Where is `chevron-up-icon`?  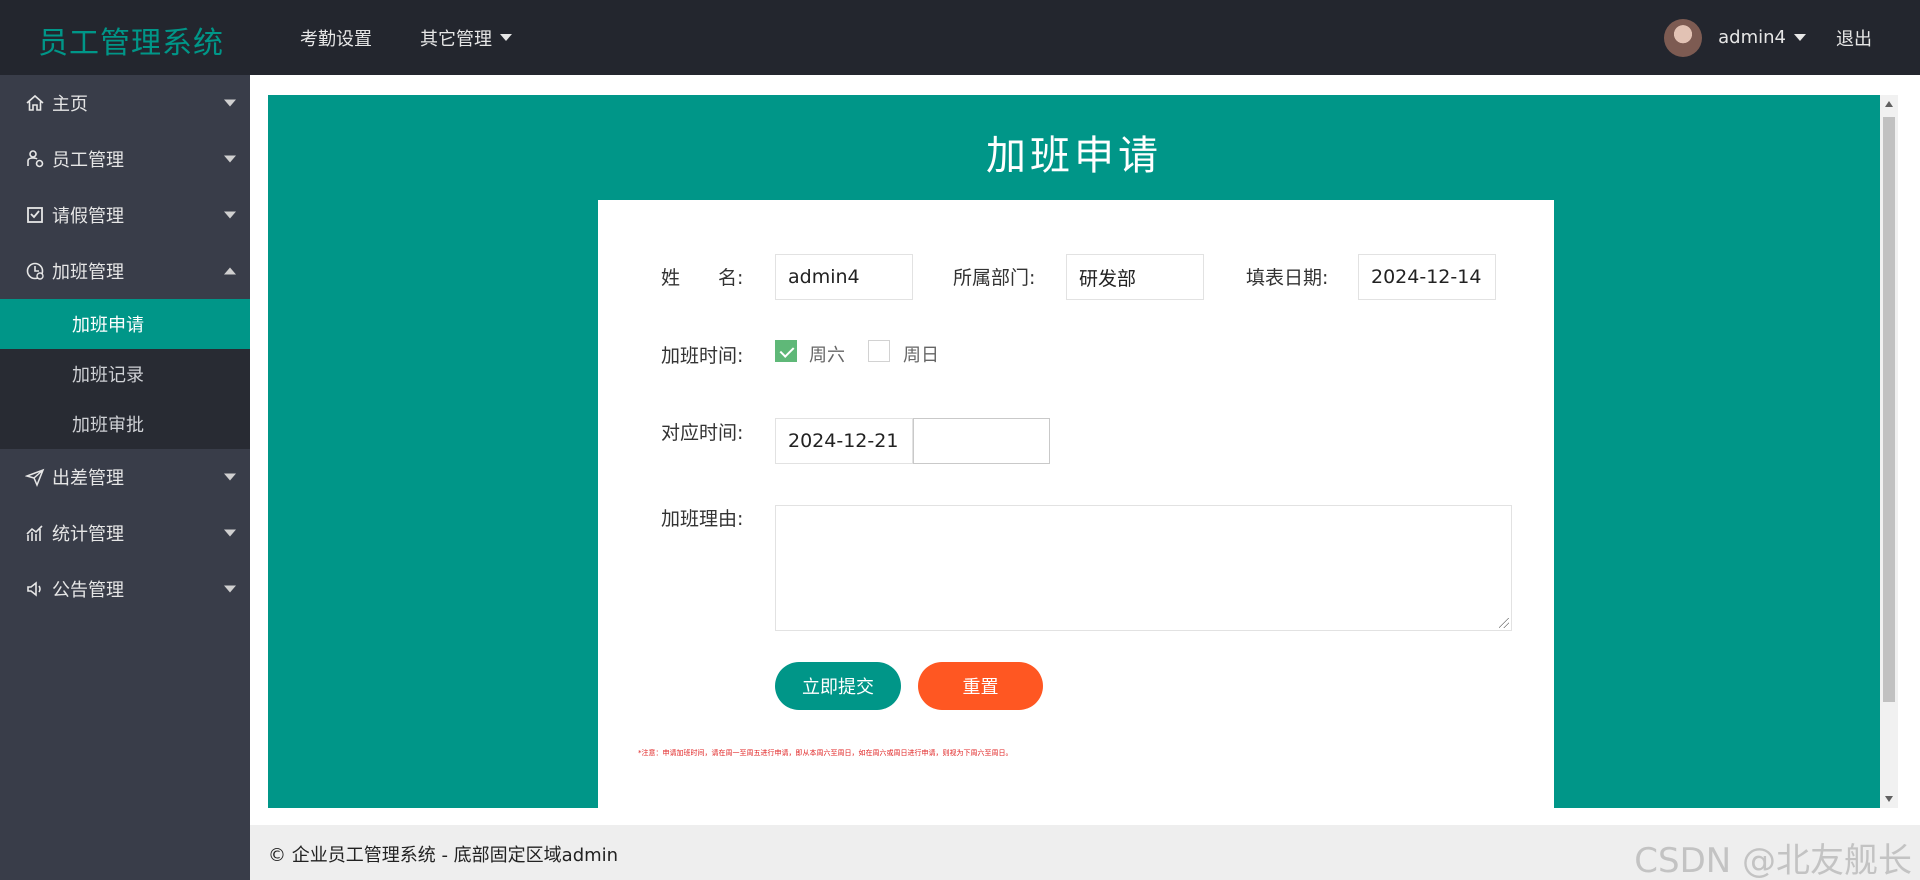 chevron-up-icon is located at coordinates (230, 271).